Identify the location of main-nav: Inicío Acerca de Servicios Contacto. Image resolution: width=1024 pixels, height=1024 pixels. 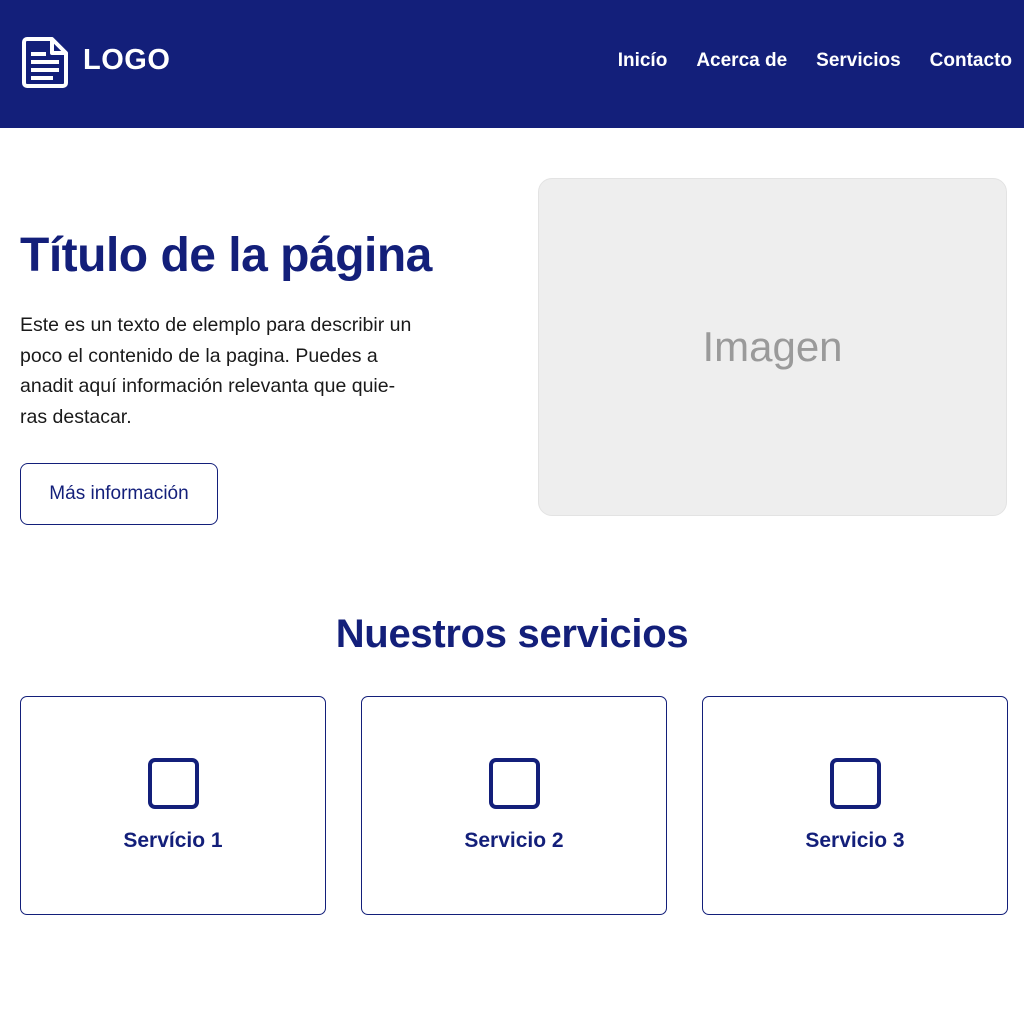
(815, 61).